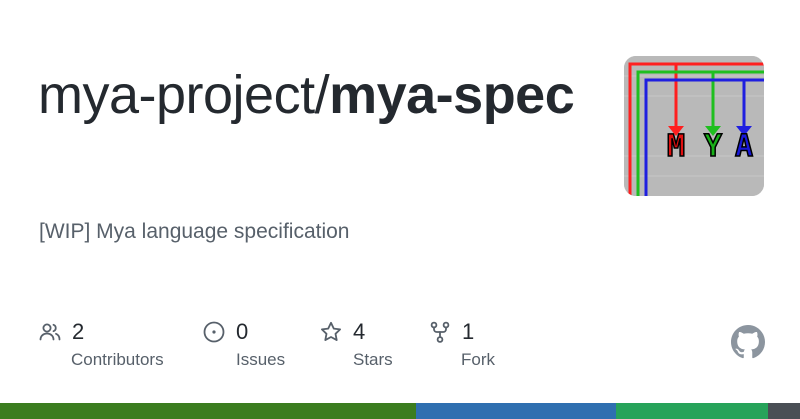 The height and width of the screenshot is (419, 800). I want to click on stat-stars: 4 Stars, so click(356, 344).